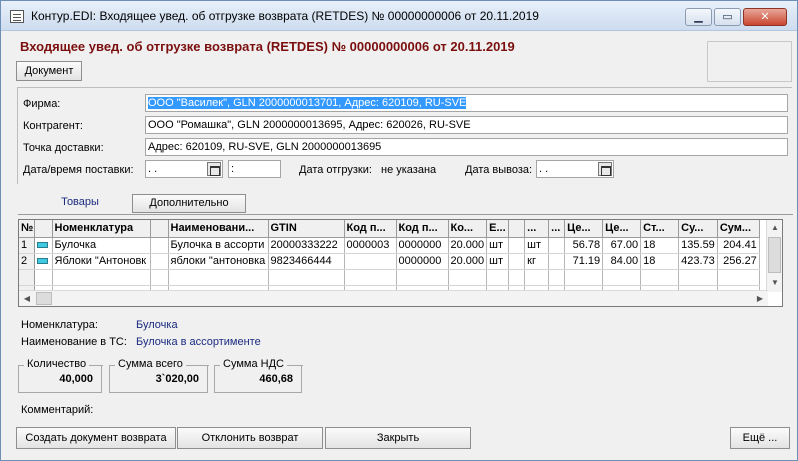 The height and width of the screenshot is (461, 798). Describe the element at coordinates (466, 147) in the screenshot. I see `delivery-point-field: Адрес: 620109, RU-SVE, GLN 2000000013695` at that location.